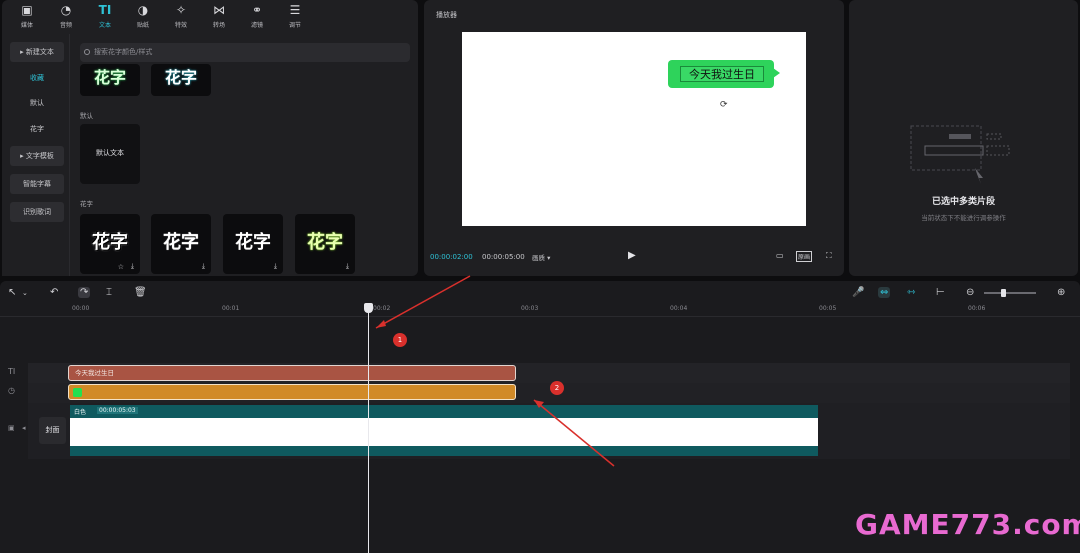  What do you see at coordinates (495, 371) in the screenshot?
I see `annotation-arrows` at bounding box center [495, 371].